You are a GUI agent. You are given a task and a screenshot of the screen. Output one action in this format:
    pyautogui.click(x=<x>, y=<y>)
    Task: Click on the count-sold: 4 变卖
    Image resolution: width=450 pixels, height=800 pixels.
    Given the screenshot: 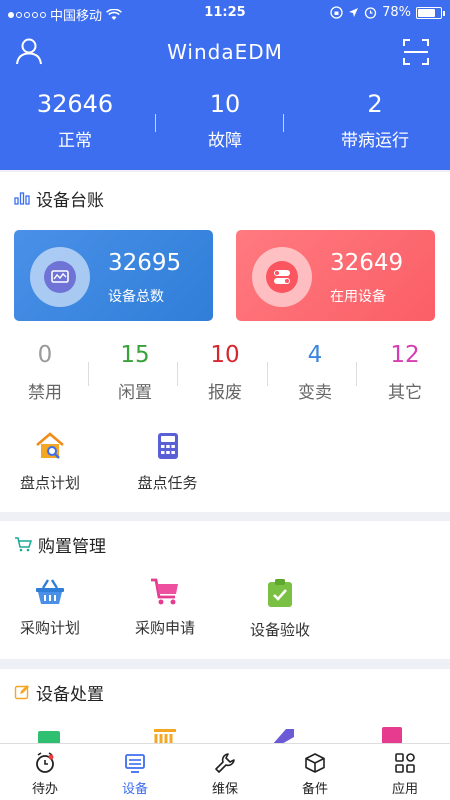 What is the action you would take?
    pyautogui.click(x=315, y=375)
    